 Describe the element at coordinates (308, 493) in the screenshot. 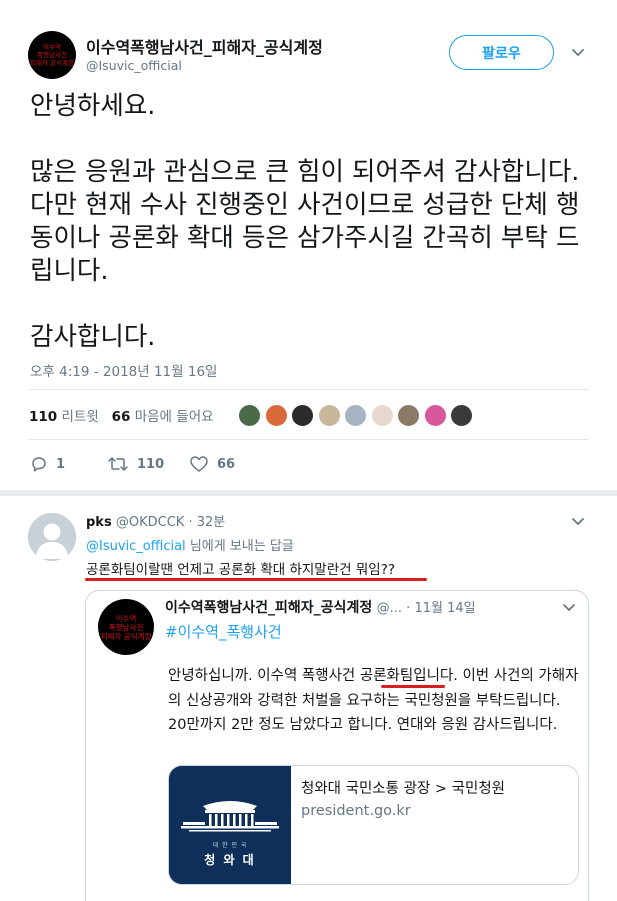

I see `section-divider` at that location.